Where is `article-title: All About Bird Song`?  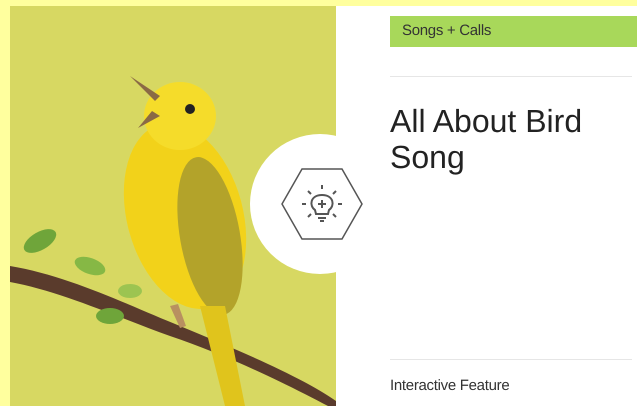 article-title: All About Bird Song is located at coordinates (505, 139).